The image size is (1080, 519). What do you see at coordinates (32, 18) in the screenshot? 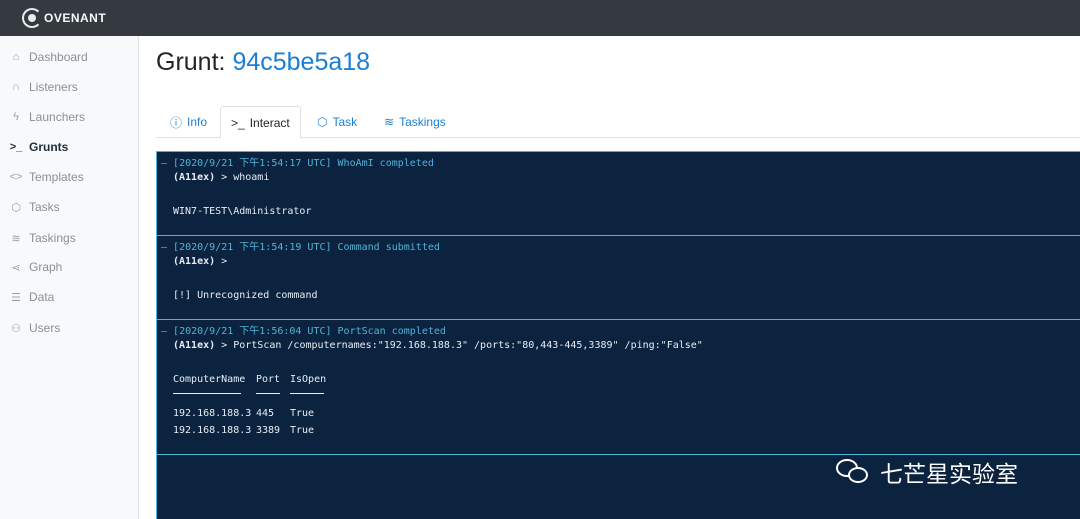
I see `covenant-logo-icon` at bounding box center [32, 18].